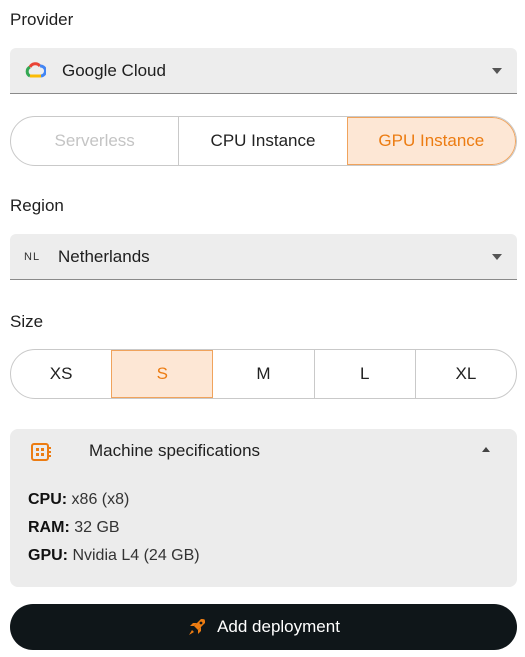 The width and height of the screenshot is (525, 657). What do you see at coordinates (263, 71) in the screenshot?
I see `provider-select: Google Cloud` at bounding box center [263, 71].